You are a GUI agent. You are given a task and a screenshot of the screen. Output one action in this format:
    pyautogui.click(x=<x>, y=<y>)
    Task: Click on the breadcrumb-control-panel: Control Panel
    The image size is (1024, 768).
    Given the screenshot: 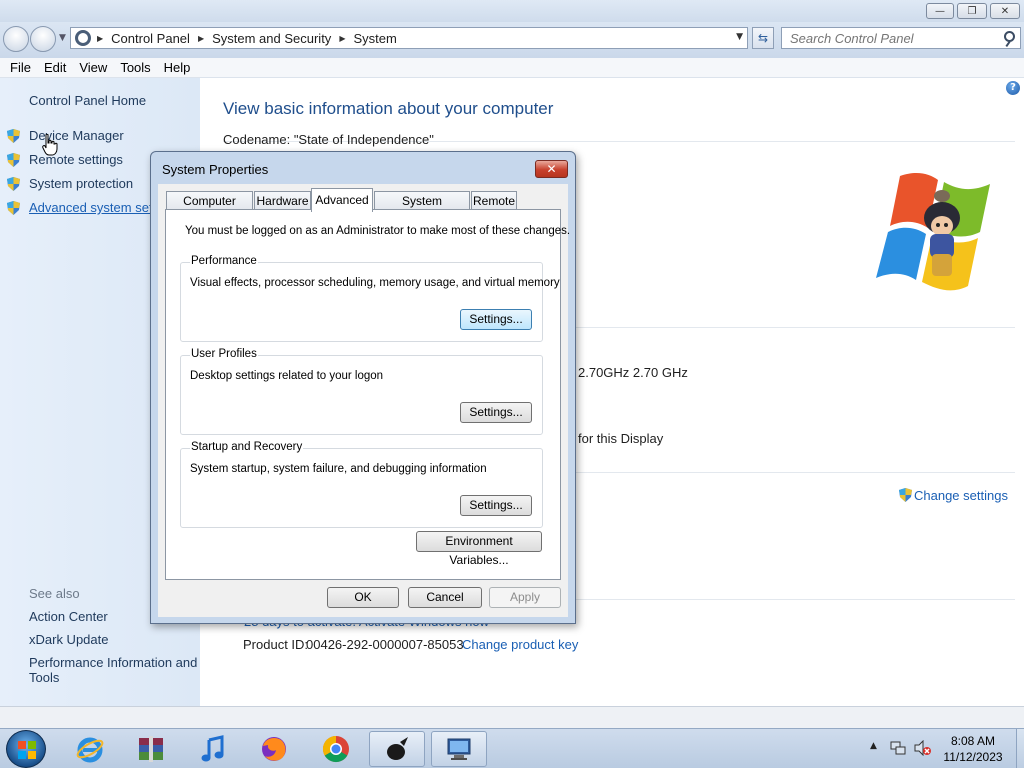 What is the action you would take?
    pyautogui.click(x=150, y=38)
    